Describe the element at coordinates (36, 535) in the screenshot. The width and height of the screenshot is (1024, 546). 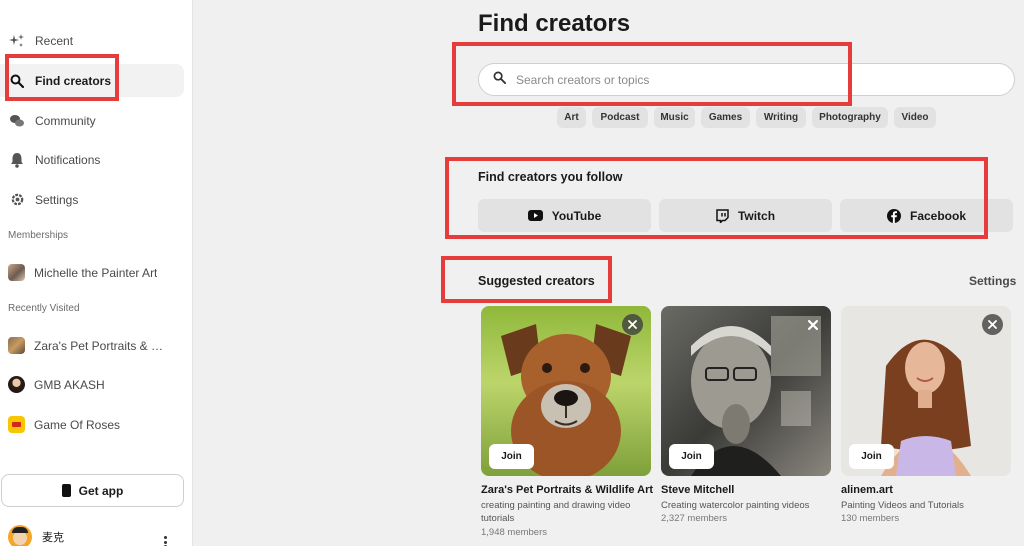
I see `user-profile: 麦克` at that location.